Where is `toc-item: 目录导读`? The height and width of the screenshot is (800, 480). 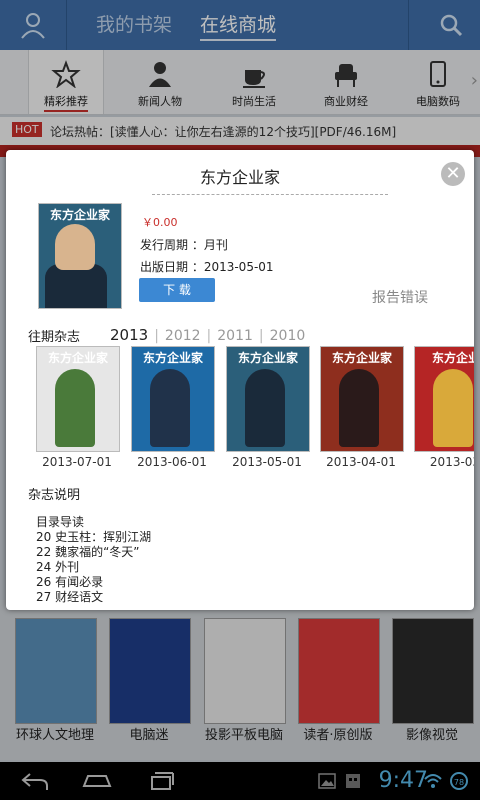 toc-item: 目录导读 is located at coordinates (60, 522).